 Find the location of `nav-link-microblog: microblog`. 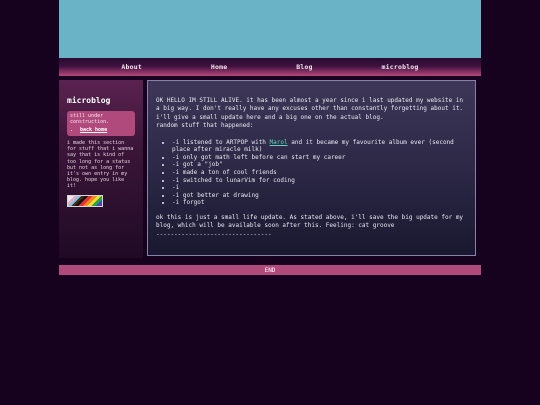

nav-link-microblog: microblog is located at coordinates (400, 67).